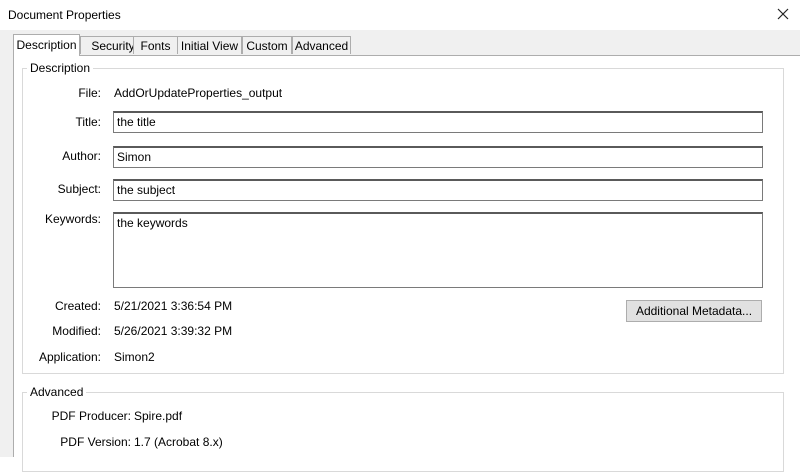 This screenshot has height=472, width=800. What do you see at coordinates (76, 331) in the screenshot?
I see `modified-label: Modified:` at bounding box center [76, 331].